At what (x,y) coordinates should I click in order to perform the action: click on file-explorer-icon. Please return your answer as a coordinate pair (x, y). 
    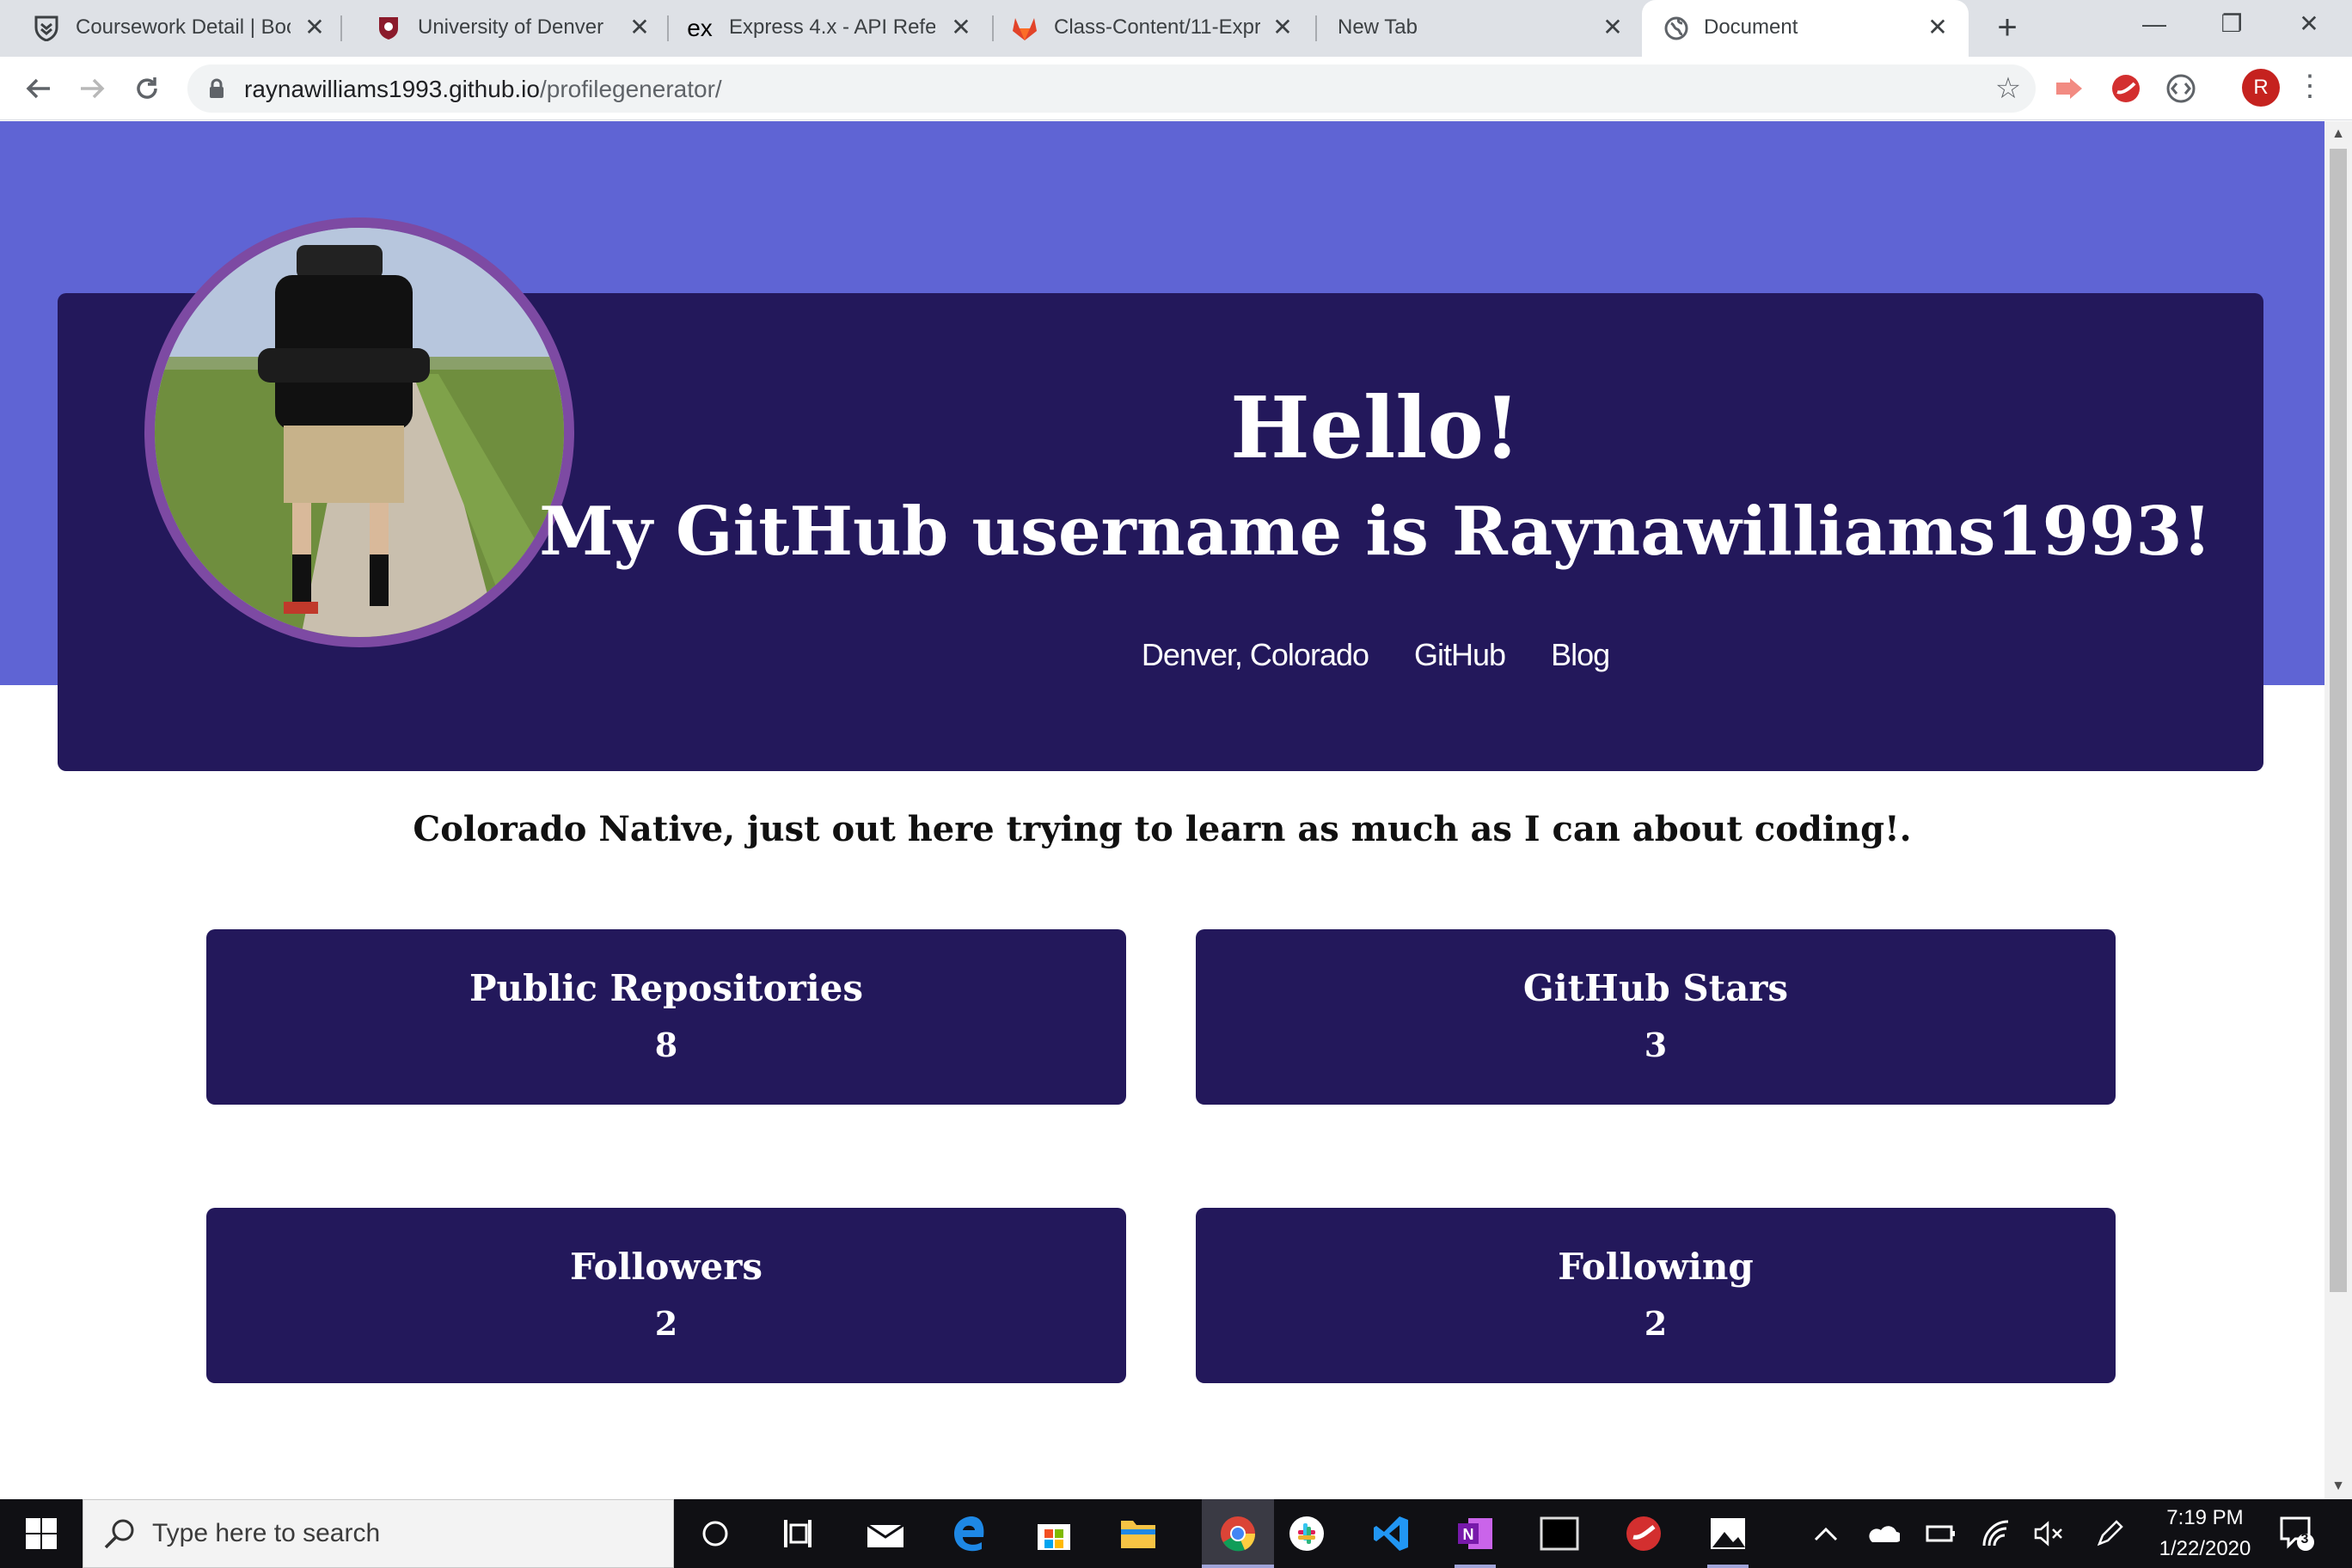
    Looking at the image, I should click on (1138, 1533).